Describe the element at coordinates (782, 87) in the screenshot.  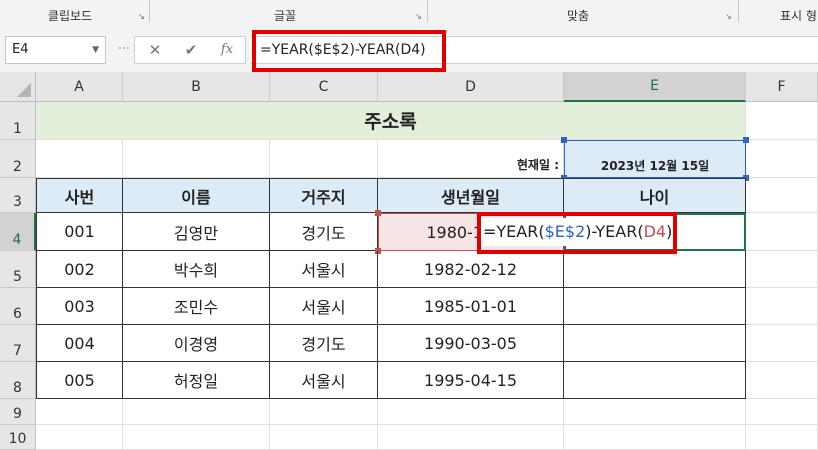
I see `column-header-f: F` at that location.